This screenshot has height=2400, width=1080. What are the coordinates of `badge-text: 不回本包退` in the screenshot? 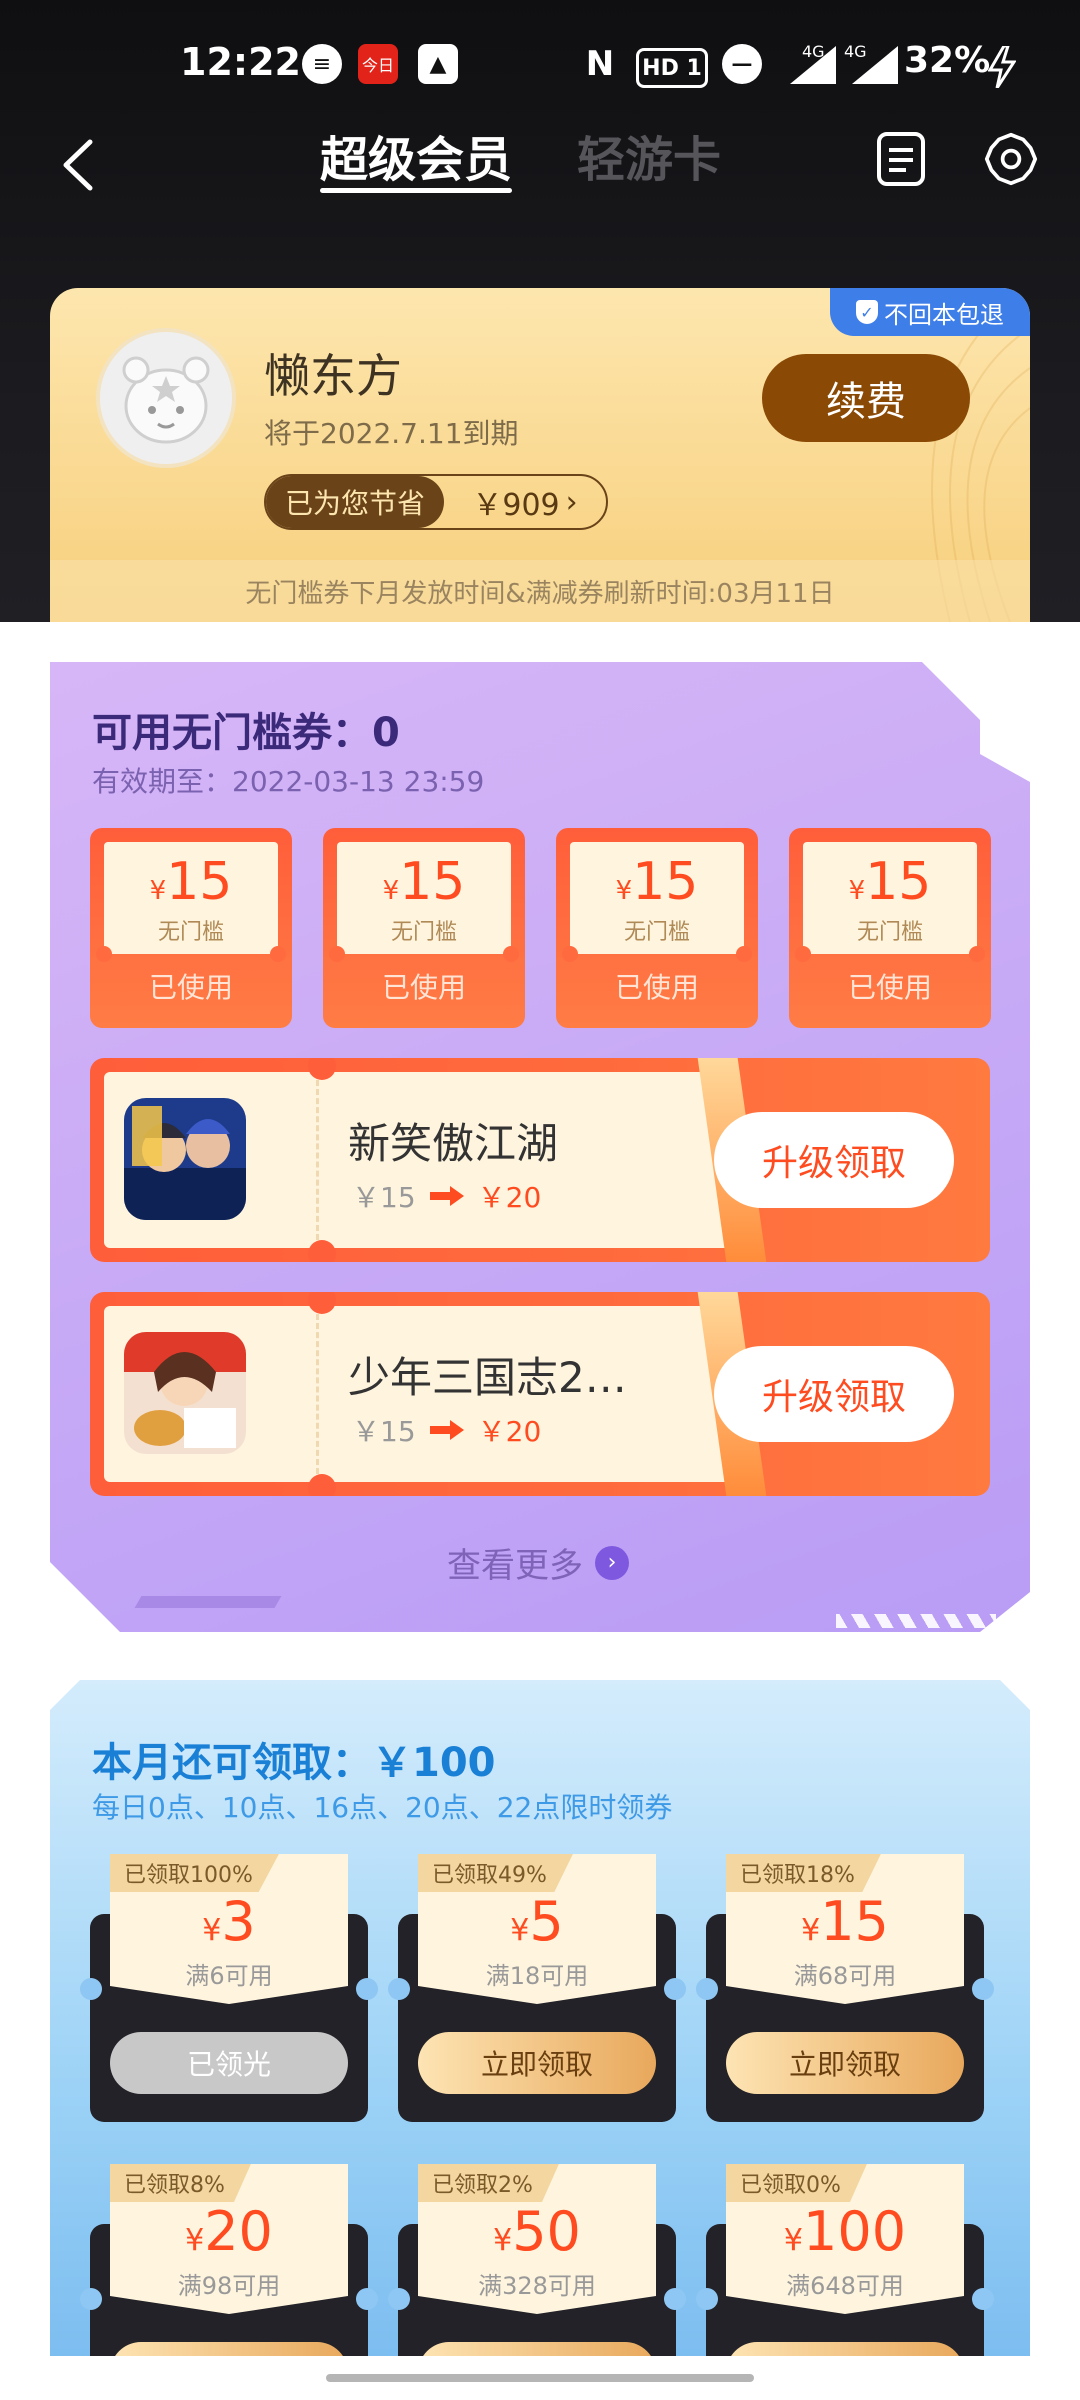 It's located at (944, 314).